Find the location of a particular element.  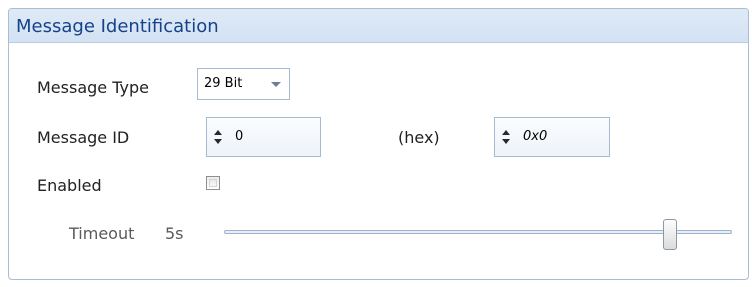

timeout-slider-thumb is located at coordinates (670, 234).